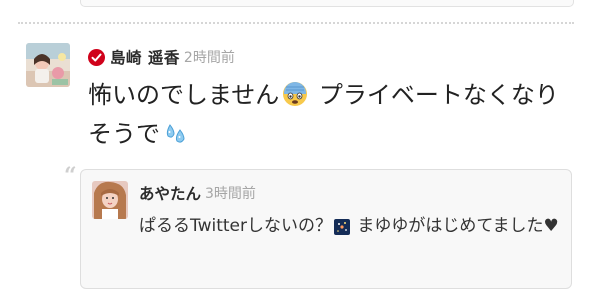  What do you see at coordinates (296, 23) in the screenshot?
I see `post-divider` at bounding box center [296, 23].